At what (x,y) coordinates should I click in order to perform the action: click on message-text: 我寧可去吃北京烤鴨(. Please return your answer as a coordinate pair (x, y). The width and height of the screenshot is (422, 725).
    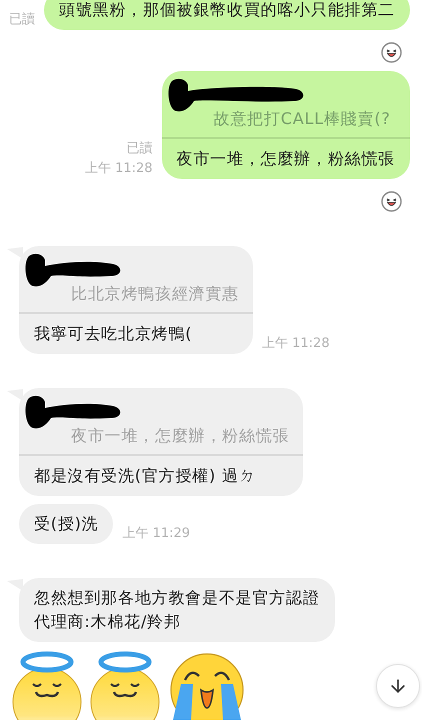
    Looking at the image, I should click on (113, 334).